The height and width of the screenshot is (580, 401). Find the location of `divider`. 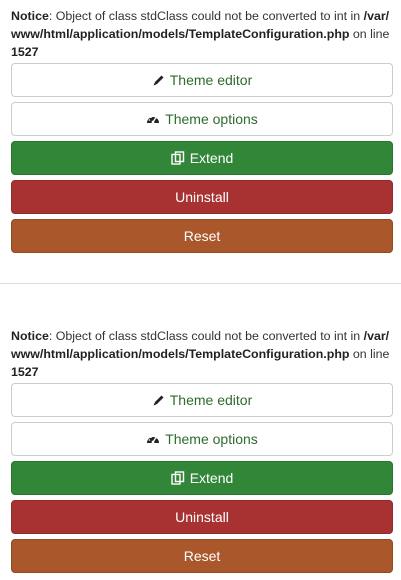

divider is located at coordinates (200, 283).